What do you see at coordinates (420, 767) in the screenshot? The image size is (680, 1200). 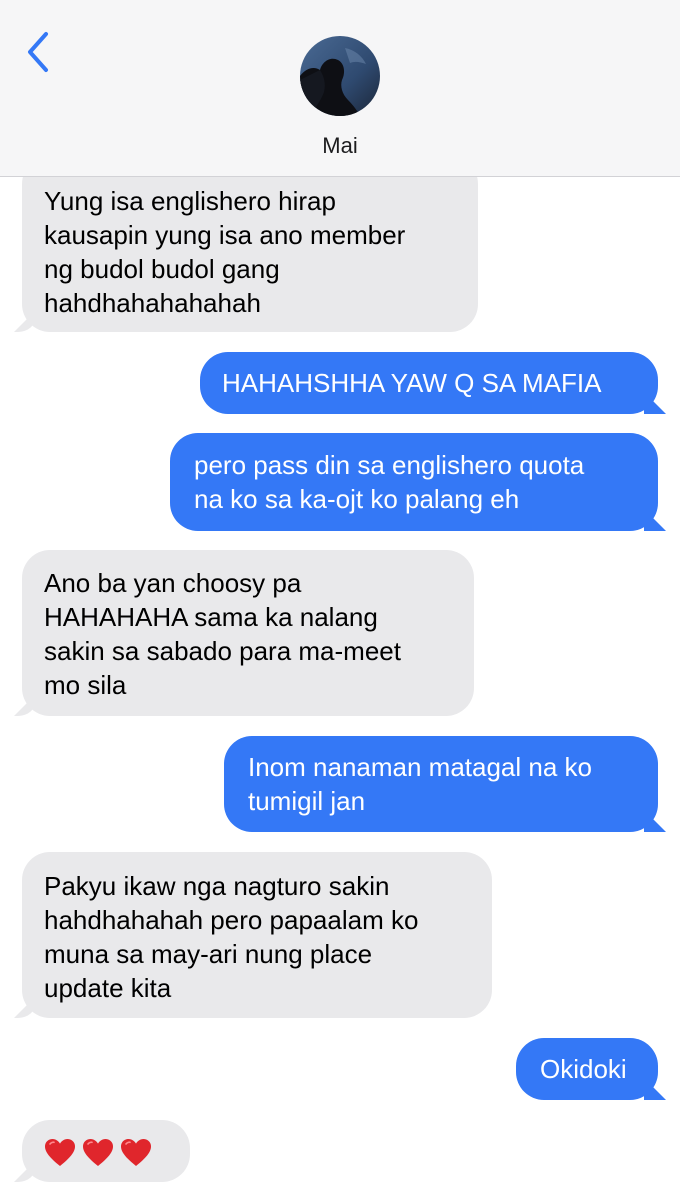 I see `message-line: Inom nanaman matagal na ko` at bounding box center [420, 767].